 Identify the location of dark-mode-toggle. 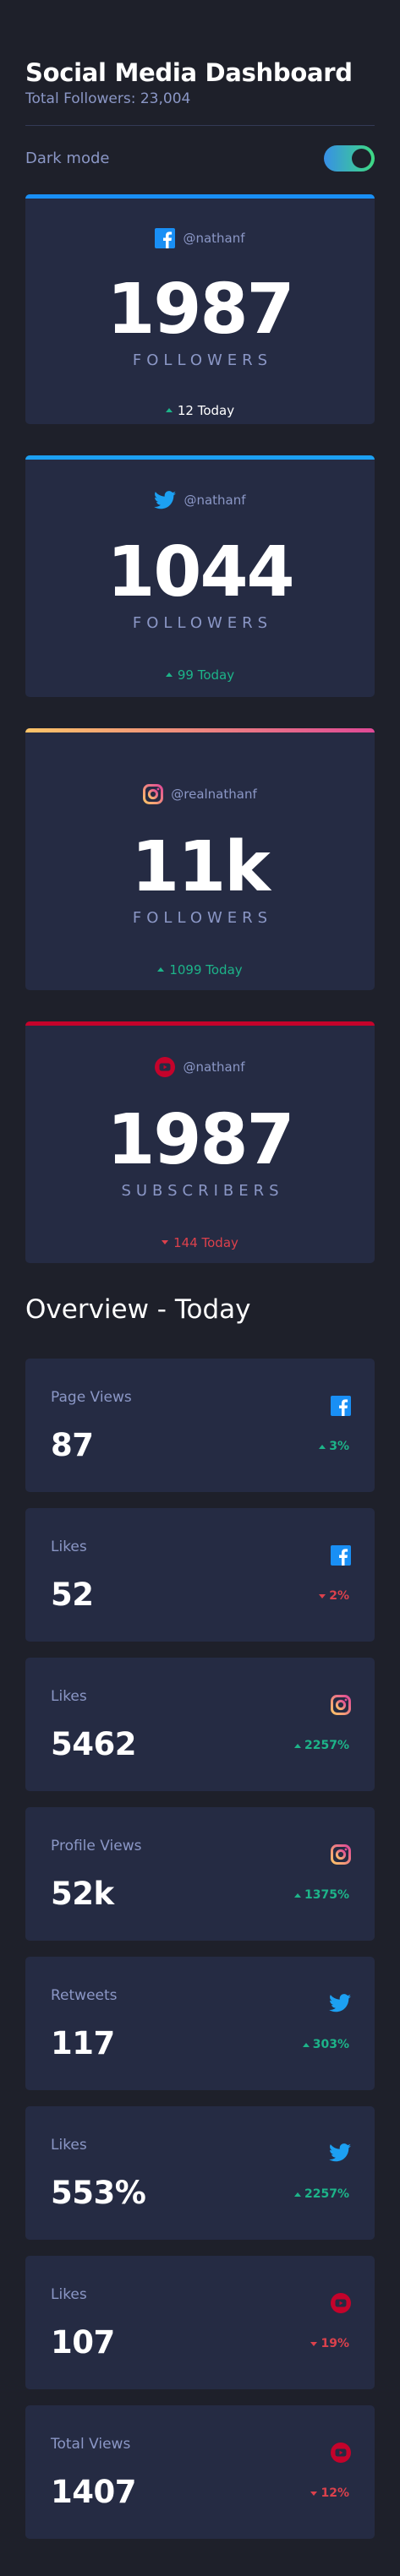
(350, 158).